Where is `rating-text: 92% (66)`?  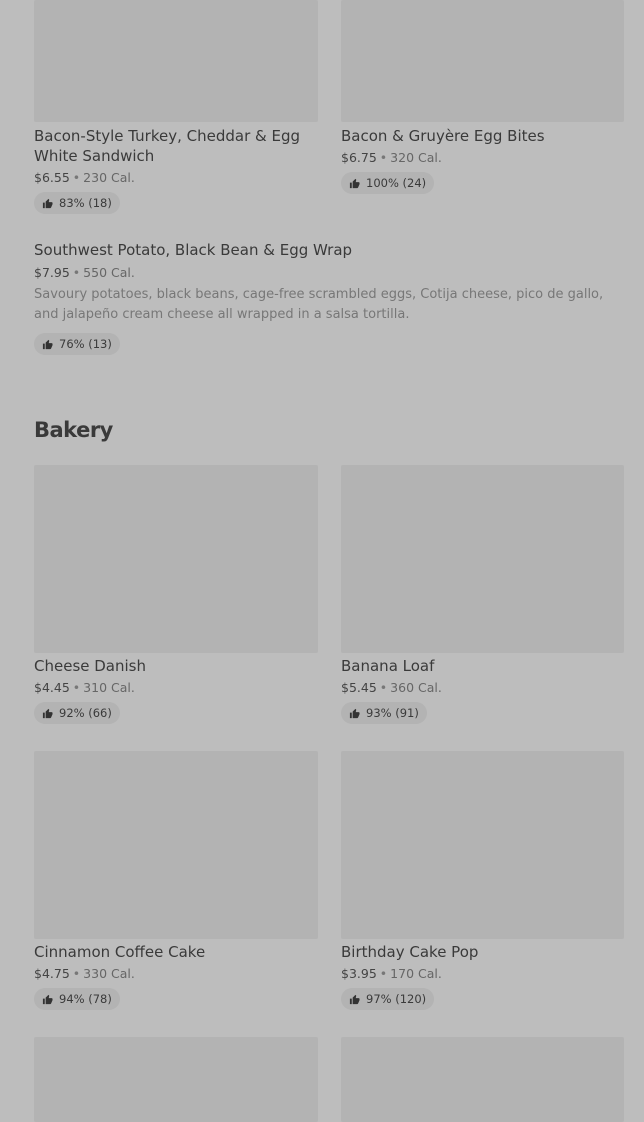 rating-text: 92% (66) is located at coordinates (85, 713).